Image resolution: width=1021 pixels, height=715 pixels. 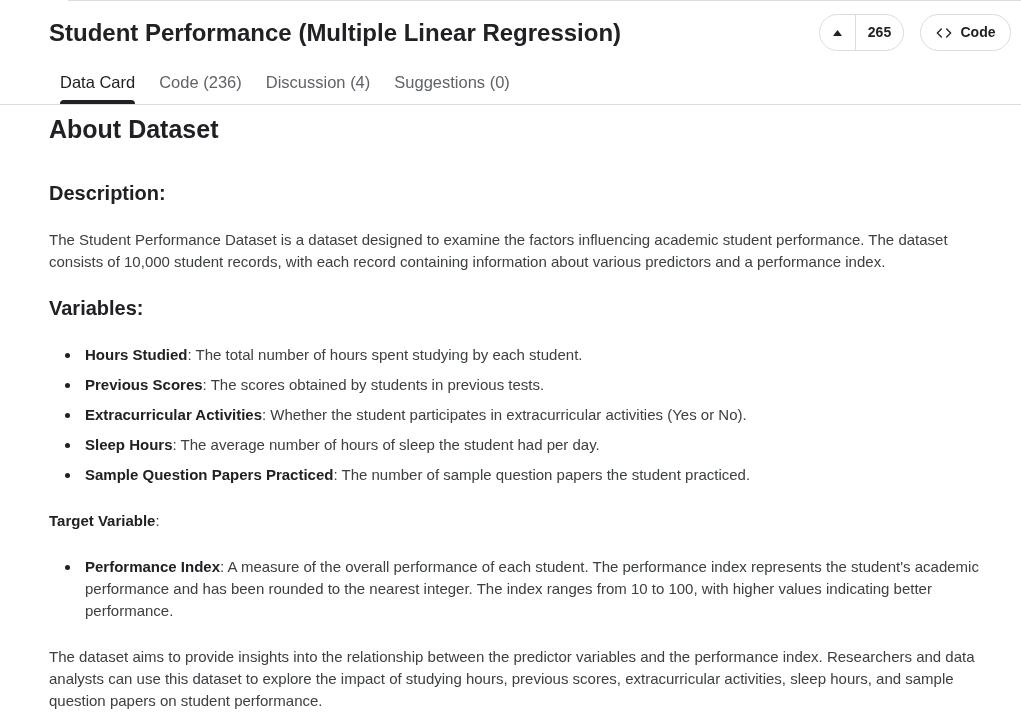 What do you see at coordinates (134, 129) in the screenshot?
I see `section-heading: About Dataset` at bounding box center [134, 129].